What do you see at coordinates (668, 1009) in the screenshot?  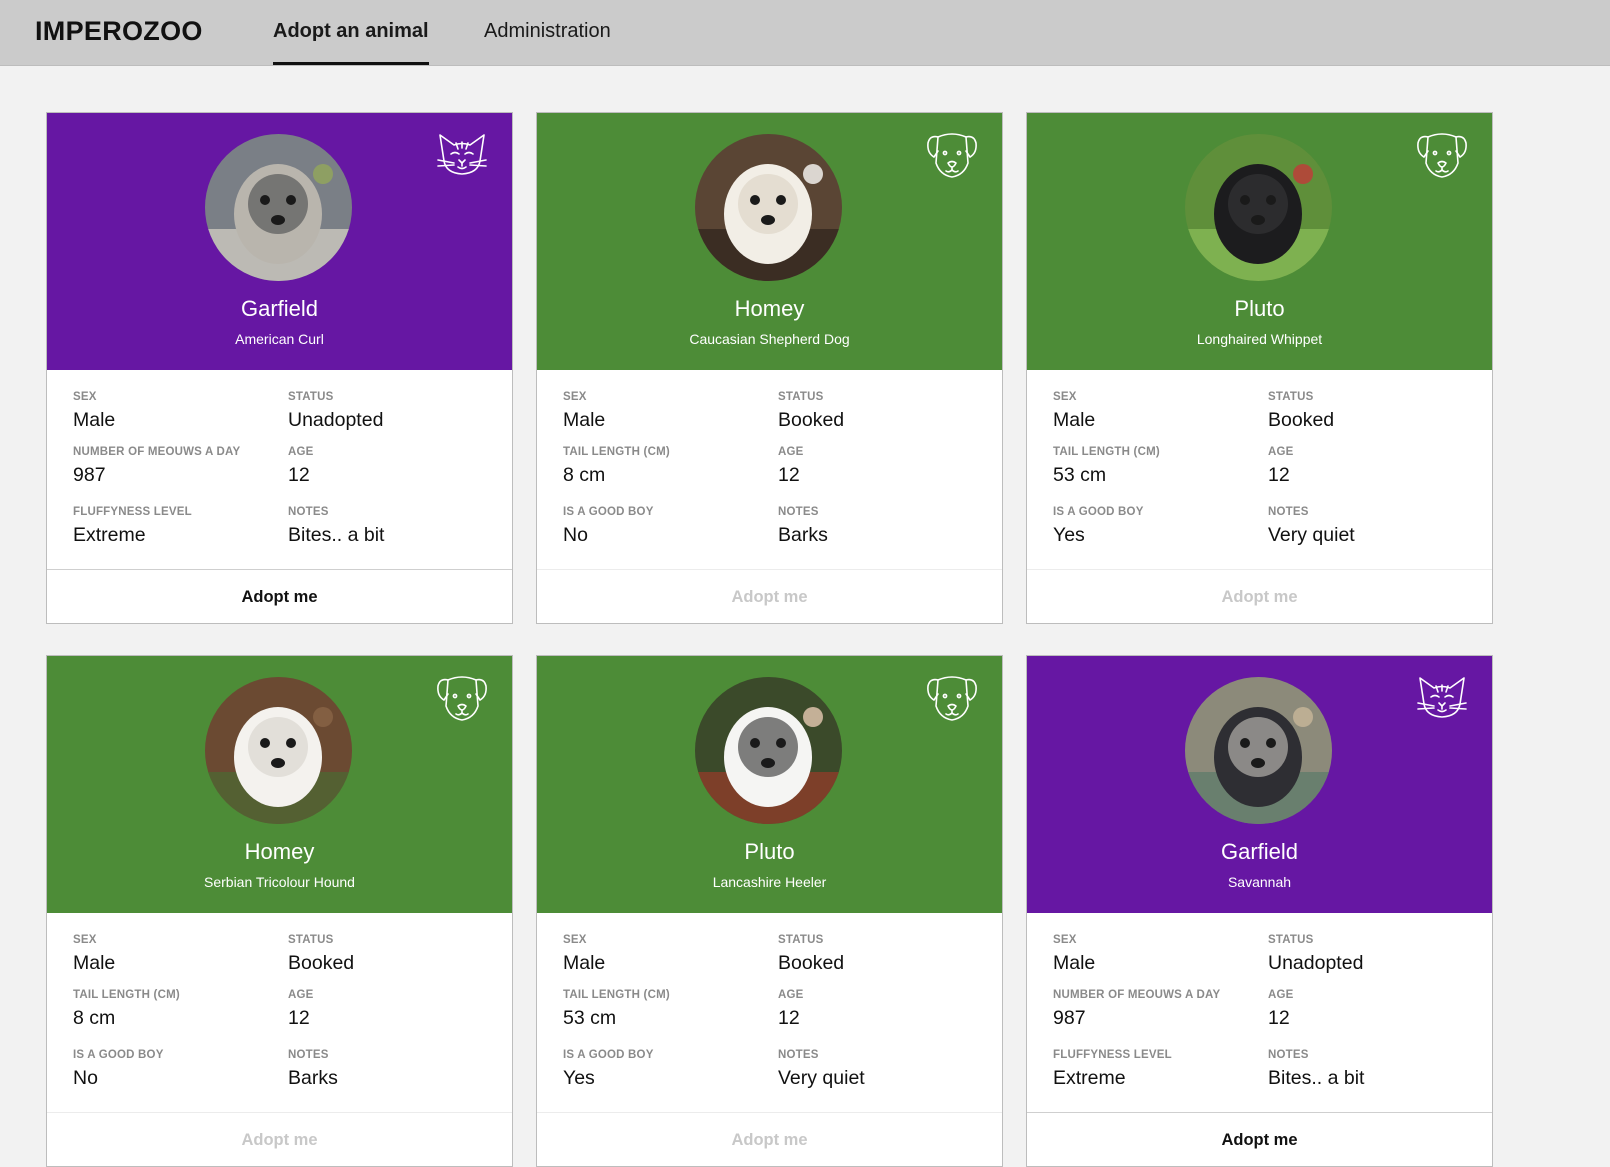 I see `detail-field: TAIL LENGTH (Cm) 53 cm` at bounding box center [668, 1009].